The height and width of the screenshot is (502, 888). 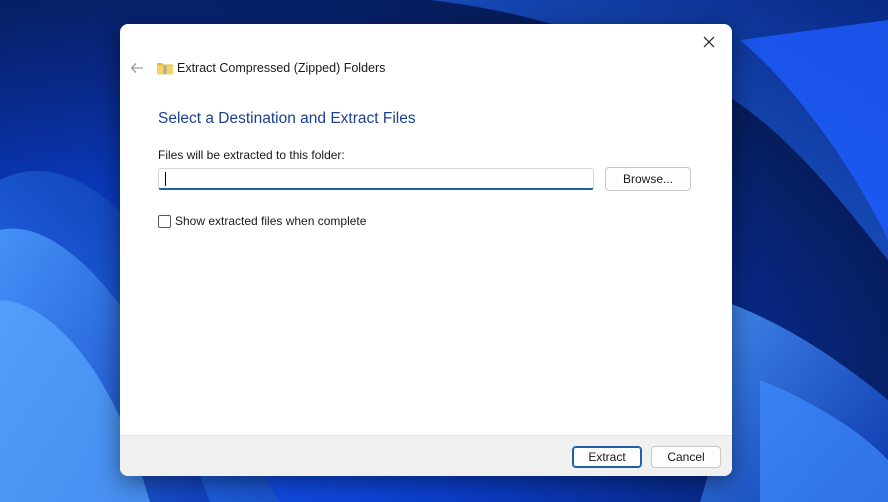 I want to click on wizard-header: Extract Compressed (Zipped) Folders, so click(x=426, y=68).